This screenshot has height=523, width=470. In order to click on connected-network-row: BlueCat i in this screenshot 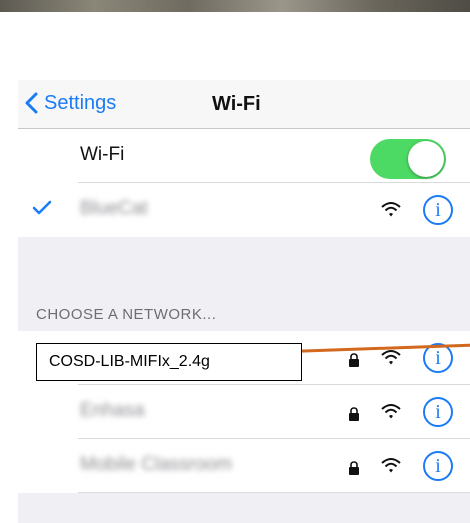, I will do `click(244, 210)`.